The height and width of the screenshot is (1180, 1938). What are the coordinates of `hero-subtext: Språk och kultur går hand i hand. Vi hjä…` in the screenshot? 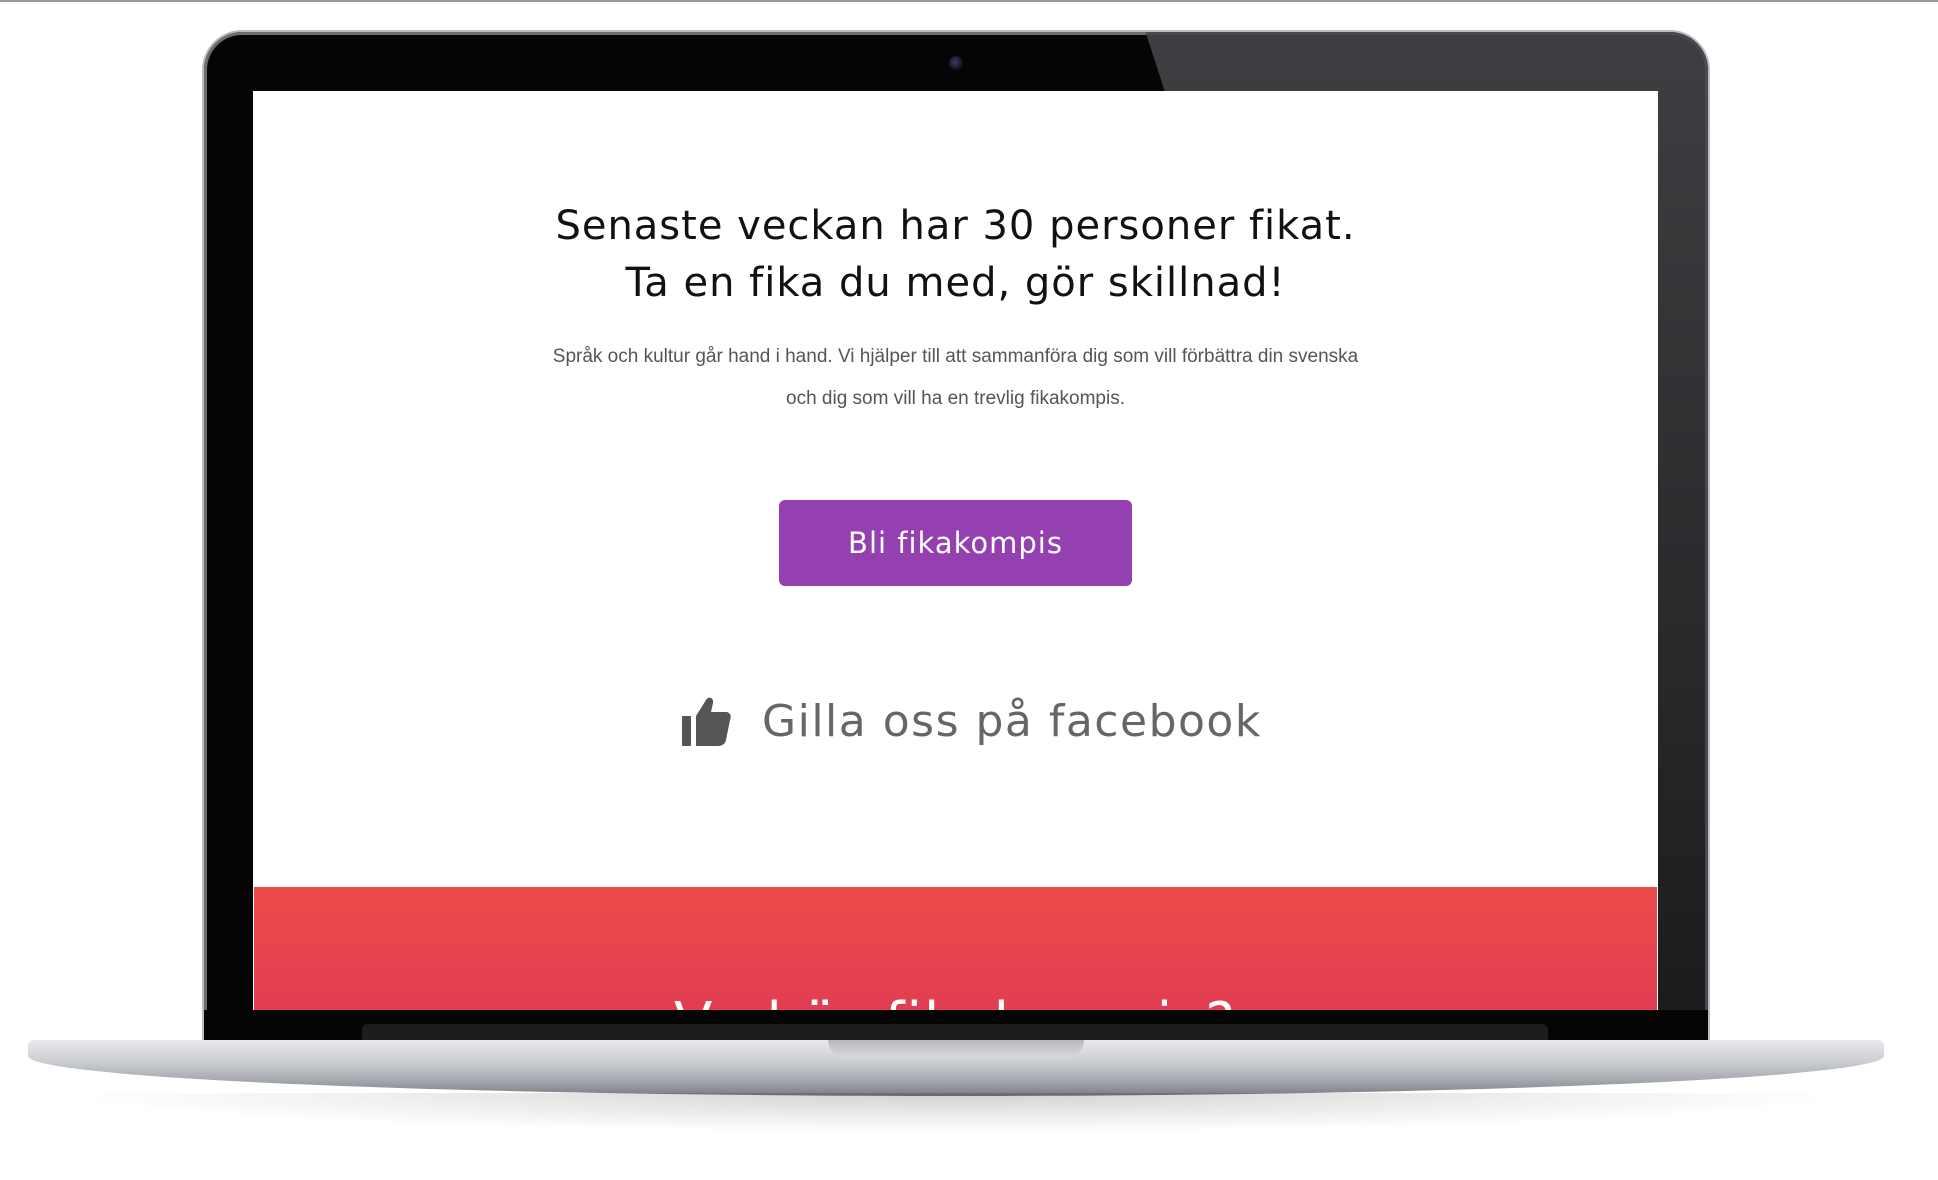 It's located at (955, 378).